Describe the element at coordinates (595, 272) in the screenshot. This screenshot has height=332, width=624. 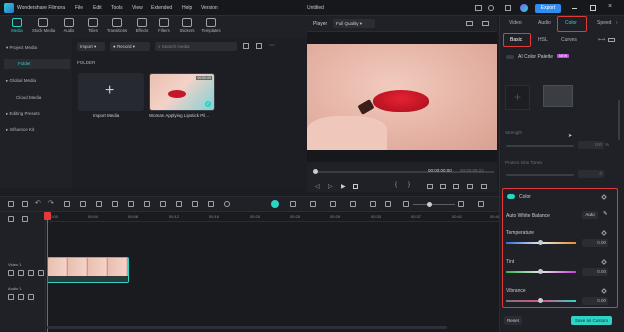
I see `tint-value: 0.00` at that location.